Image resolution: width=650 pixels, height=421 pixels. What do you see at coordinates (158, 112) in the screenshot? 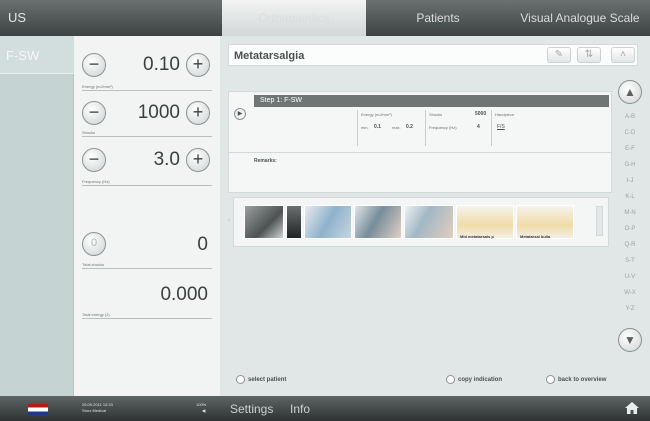
I see `shocks-value: 1000` at bounding box center [158, 112].